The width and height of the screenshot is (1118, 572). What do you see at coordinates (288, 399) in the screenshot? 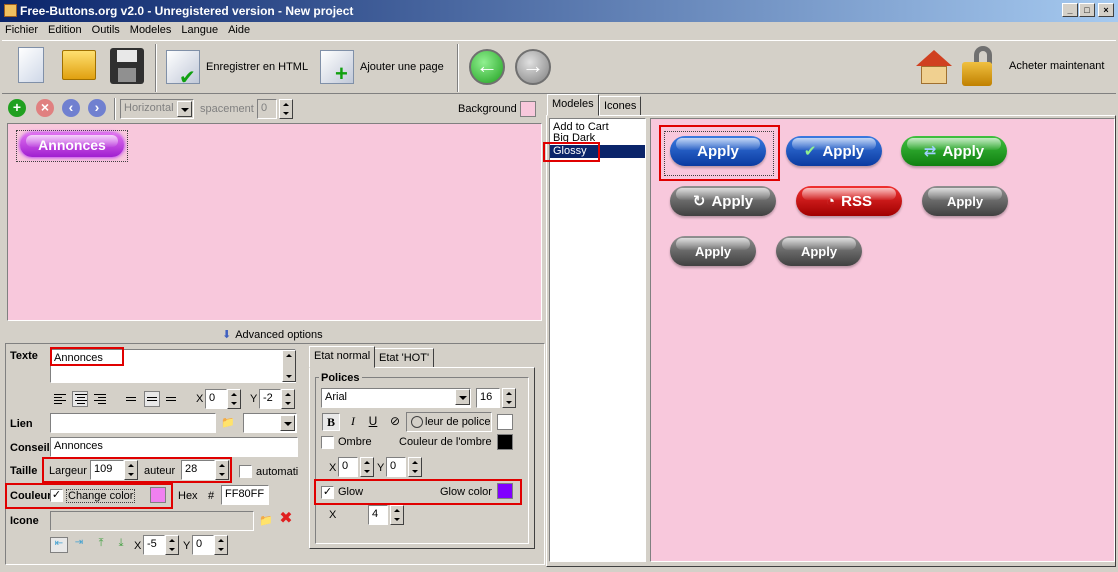
I see `text-y-stepper` at bounding box center [288, 399].